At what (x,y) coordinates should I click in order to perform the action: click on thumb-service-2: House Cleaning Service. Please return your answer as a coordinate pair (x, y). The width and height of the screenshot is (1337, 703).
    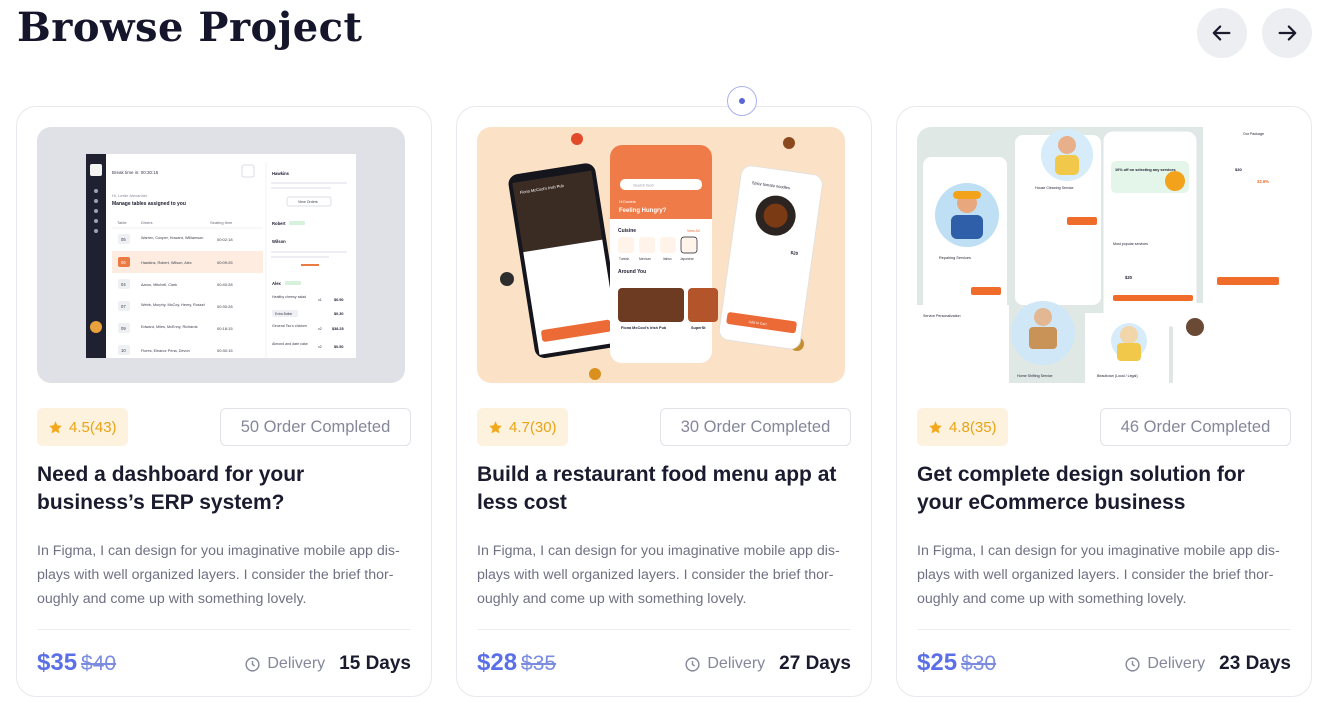
    Looking at the image, I should click on (1054, 188).